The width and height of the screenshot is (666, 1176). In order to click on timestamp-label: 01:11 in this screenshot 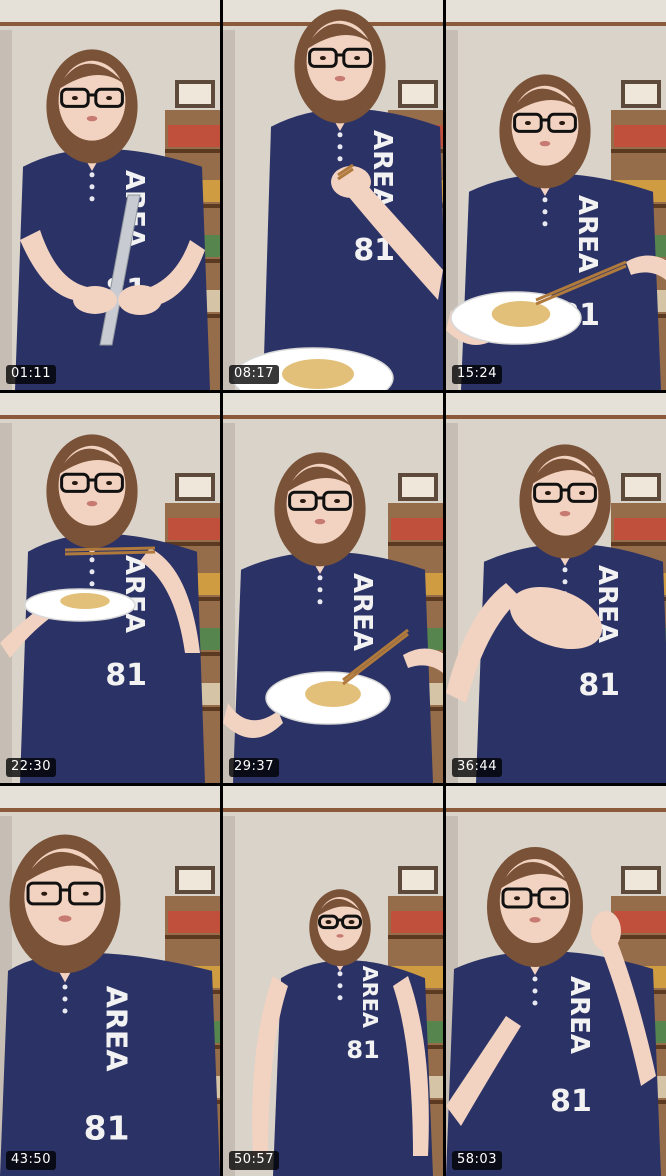, I will do `click(31, 374)`.